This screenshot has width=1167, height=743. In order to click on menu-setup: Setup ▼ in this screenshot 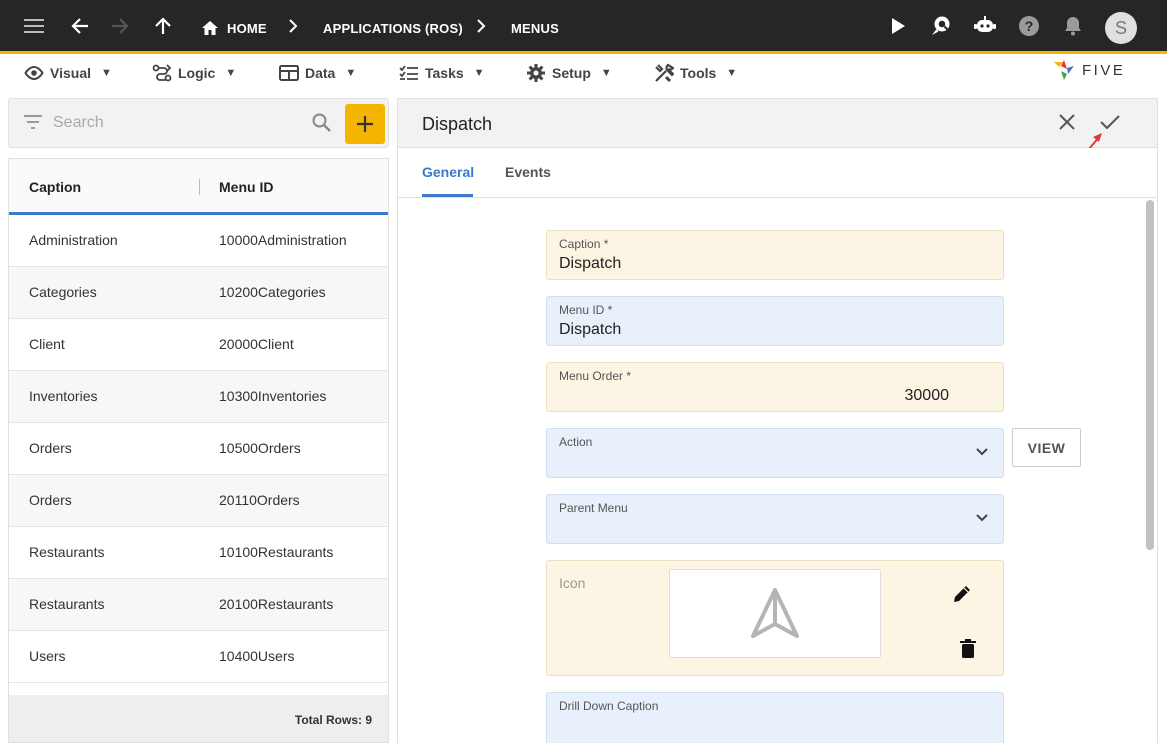, I will do `click(569, 73)`.